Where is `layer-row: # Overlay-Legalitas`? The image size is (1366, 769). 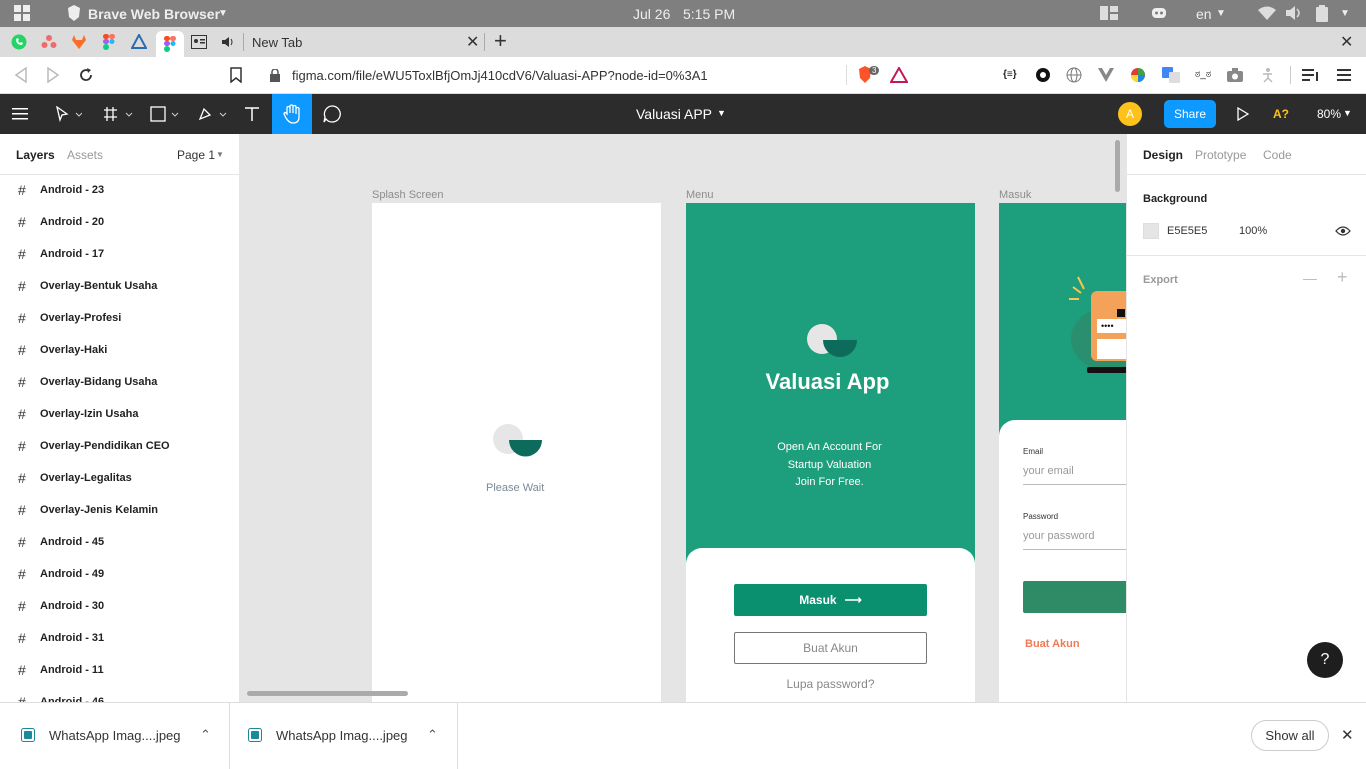
layer-row: # Overlay-Legalitas is located at coordinates (119, 478).